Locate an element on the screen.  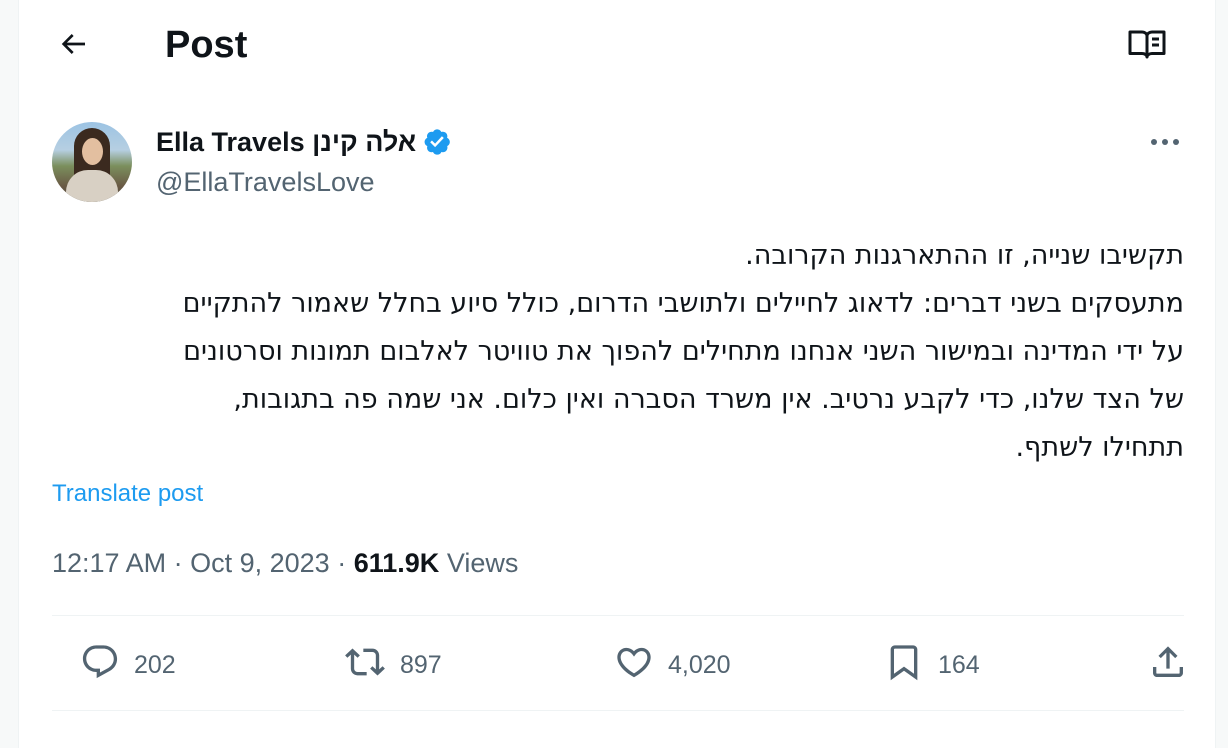
verified-badge-icon is located at coordinates (437, 142).